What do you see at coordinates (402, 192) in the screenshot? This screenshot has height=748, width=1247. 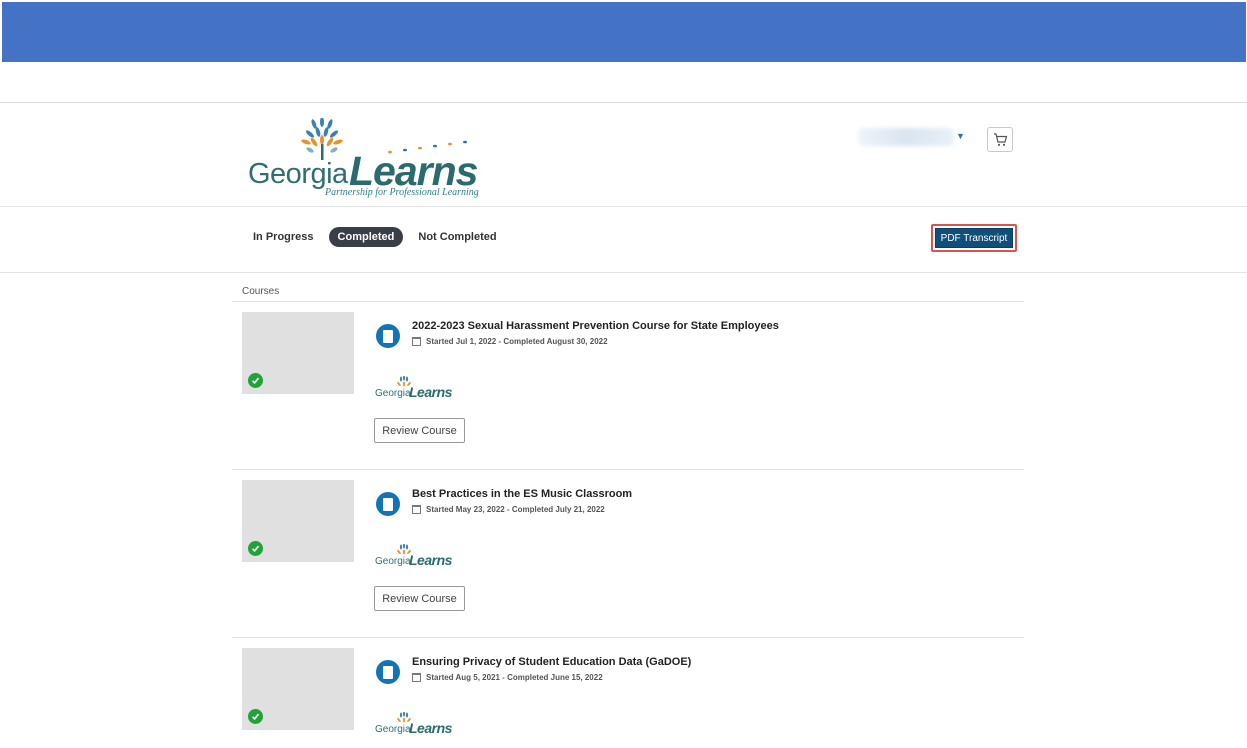 I see `logo-tagline: Partnership for Professional Learning` at bounding box center [402, 192].